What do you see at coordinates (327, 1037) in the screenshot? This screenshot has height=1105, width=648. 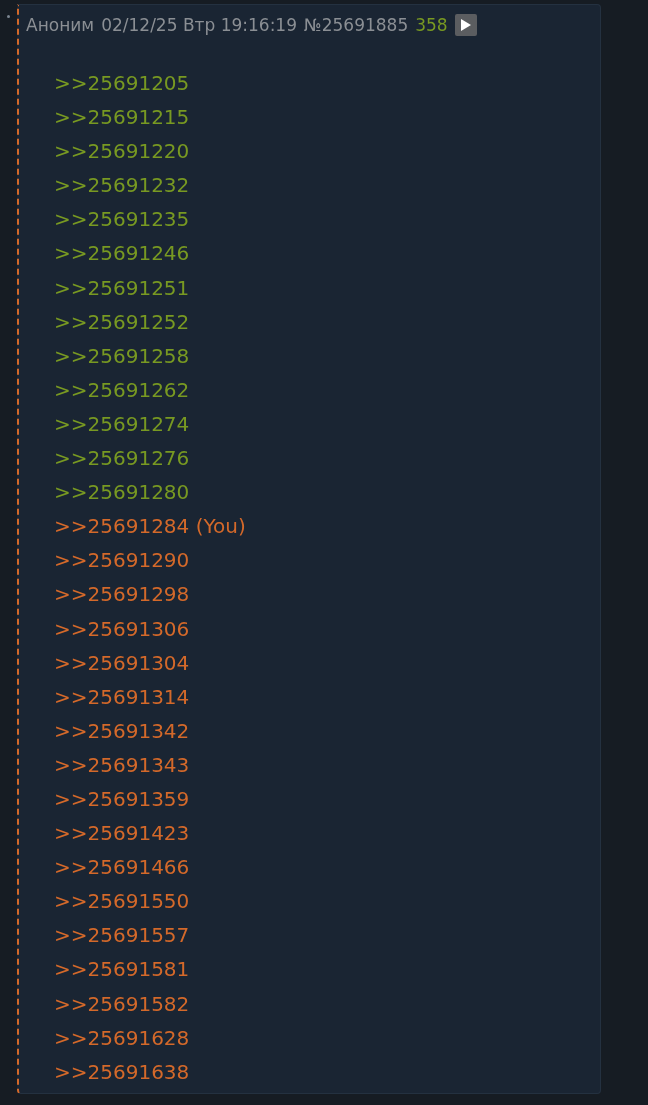 I see `reply-link: >>25691628` at bounding box center [327, 1037].